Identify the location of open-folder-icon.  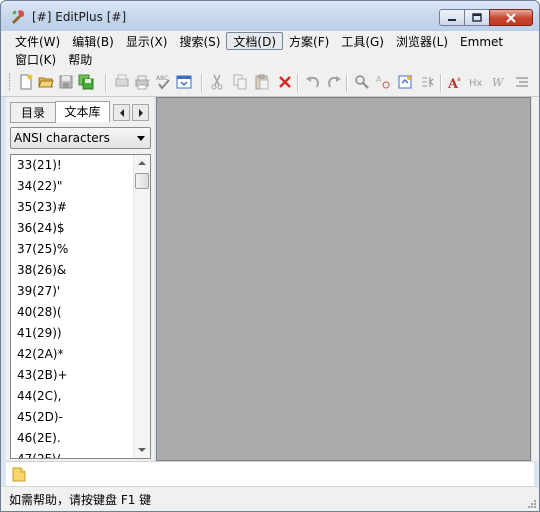
(46, 82).